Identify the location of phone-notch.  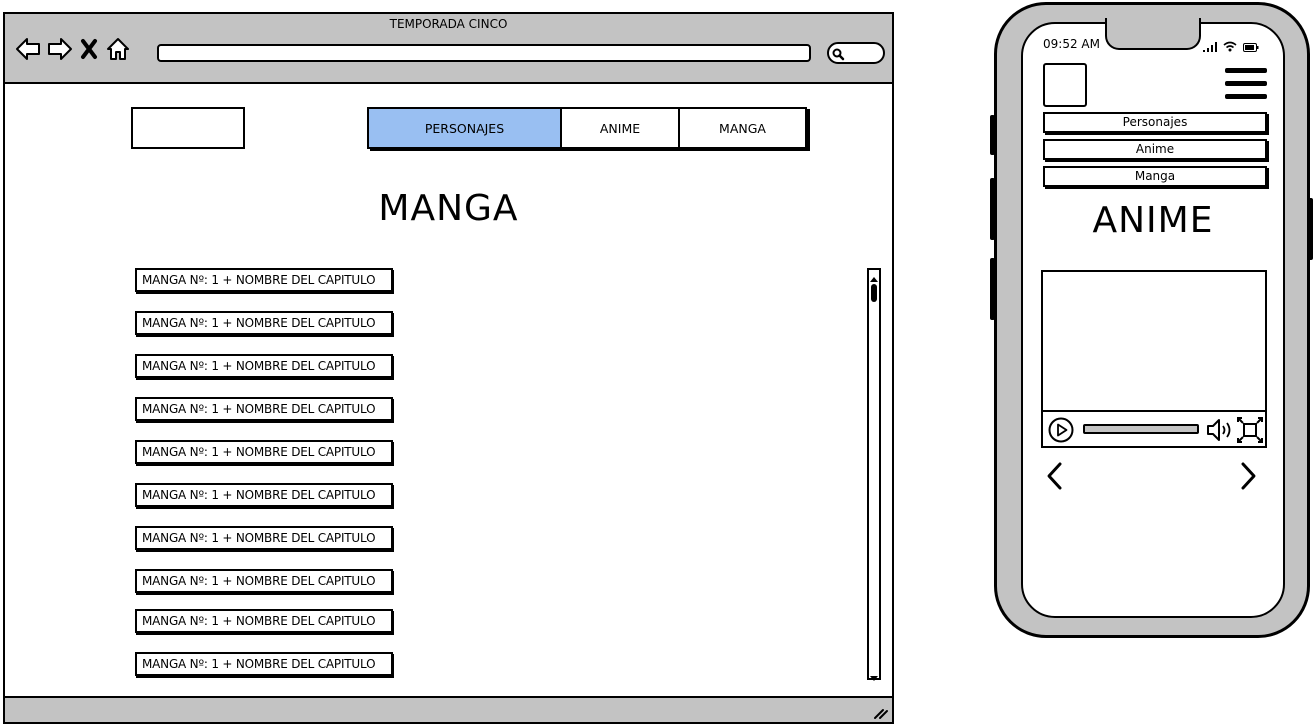
(1153, 34).